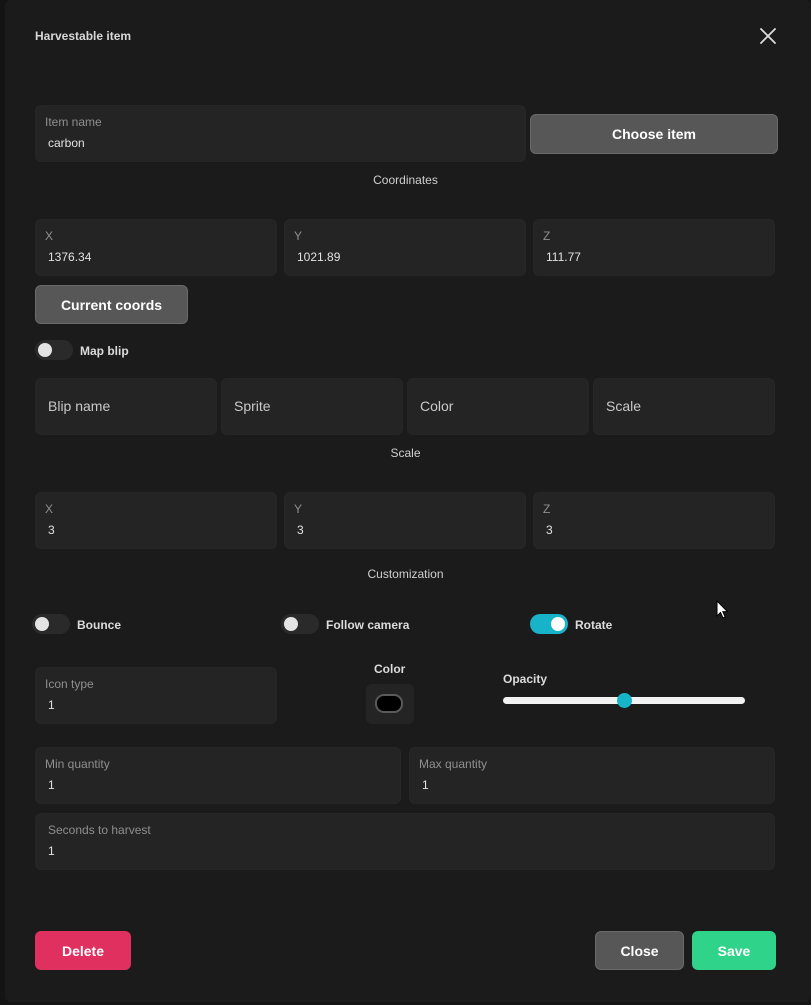 This screenshot has height=1005, width=811. I want to click on map-blip-toggle, so click(54, 350).